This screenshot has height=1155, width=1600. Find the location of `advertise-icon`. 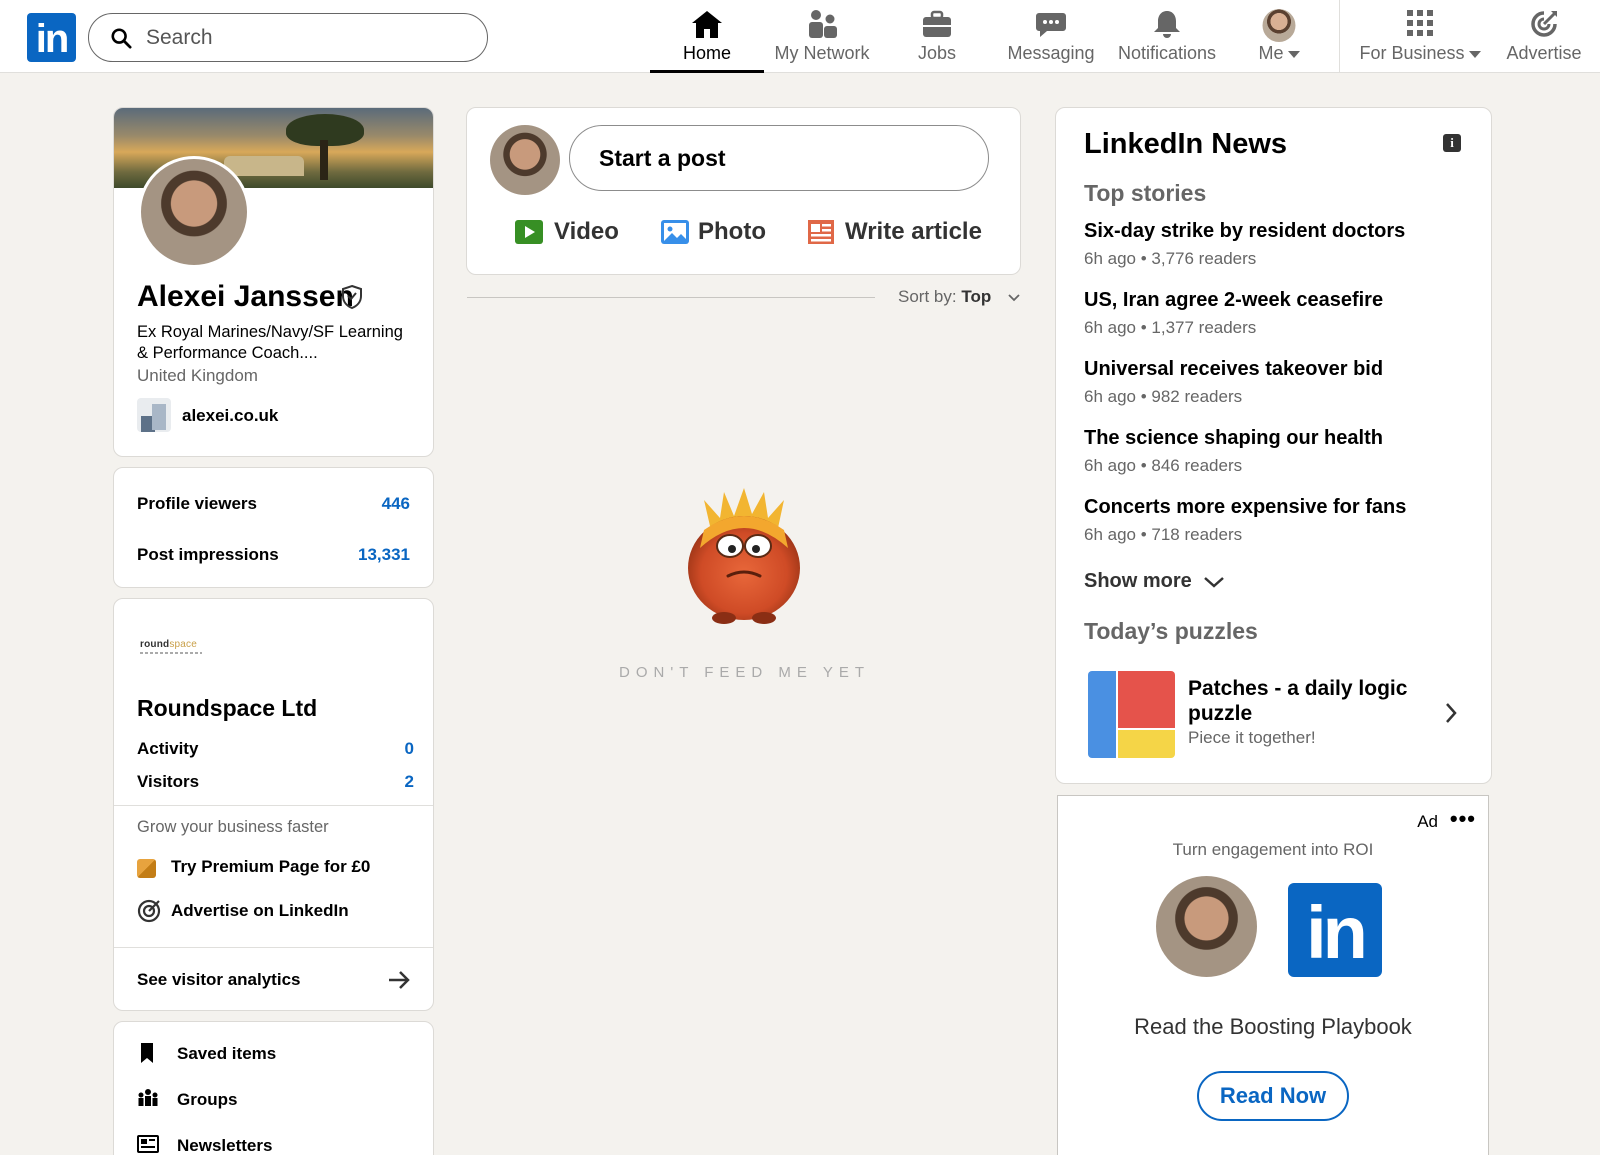

advertise-icon is located at coordinates (1544, 23).